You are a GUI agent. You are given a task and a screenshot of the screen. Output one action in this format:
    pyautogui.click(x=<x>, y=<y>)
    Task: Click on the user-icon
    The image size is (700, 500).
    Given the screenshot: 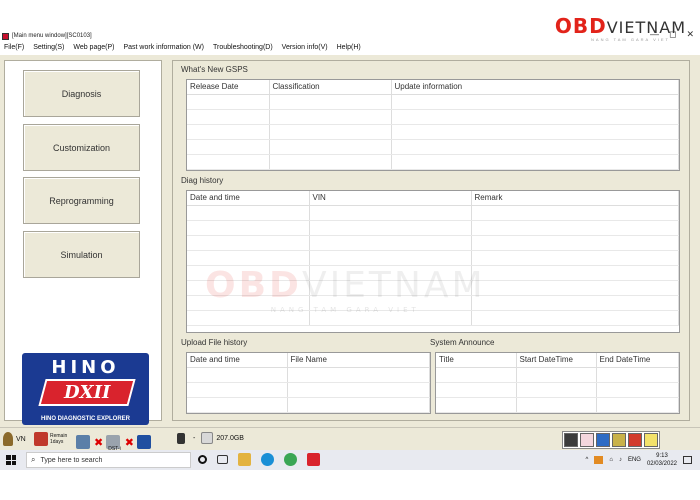 What is the action you would take?
    pyautogui.click(x=8, y=439)
    